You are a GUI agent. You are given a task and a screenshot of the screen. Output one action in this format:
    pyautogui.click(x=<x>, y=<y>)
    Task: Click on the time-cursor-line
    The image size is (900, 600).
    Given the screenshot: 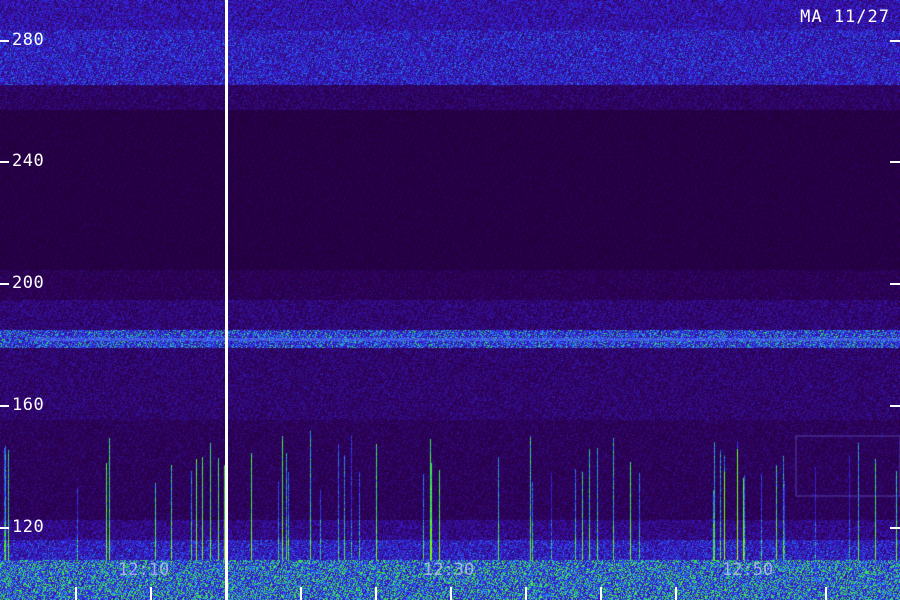 What is the action you would take?
    pyautogui.click(x=226, y=300)
    